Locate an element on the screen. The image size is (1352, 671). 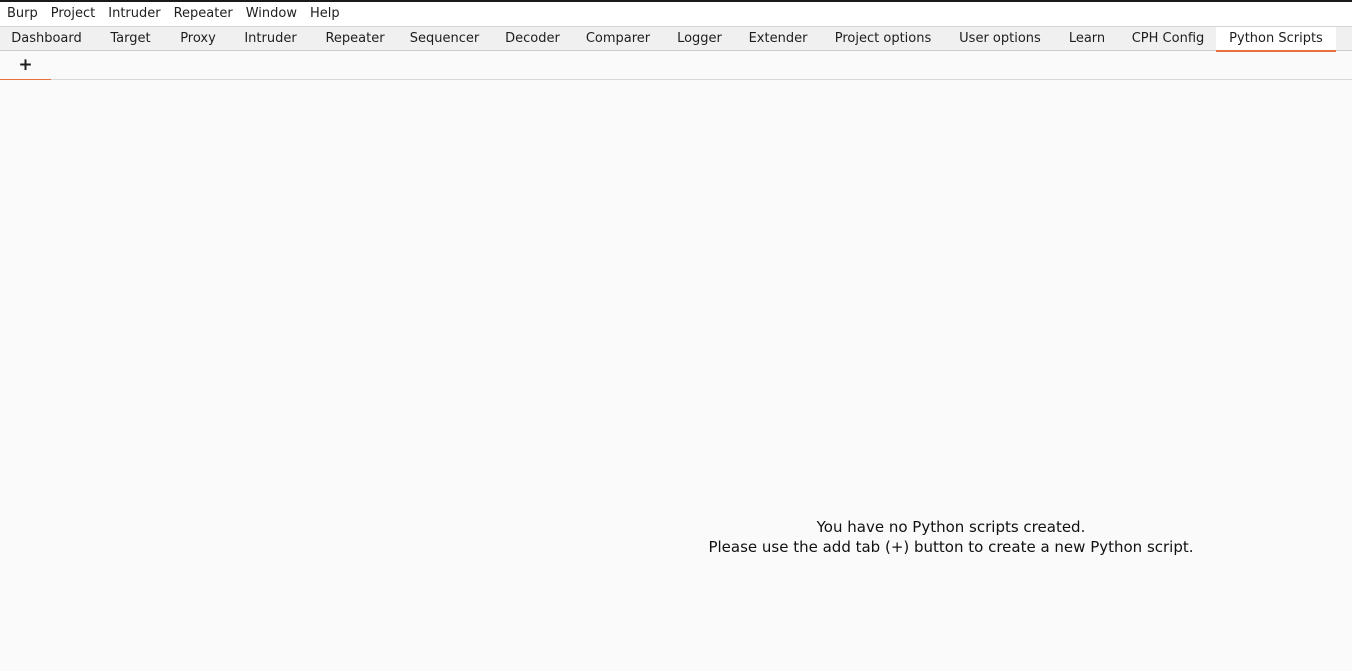
tab-proxy: Proxy is located at coordinates (198, 39).